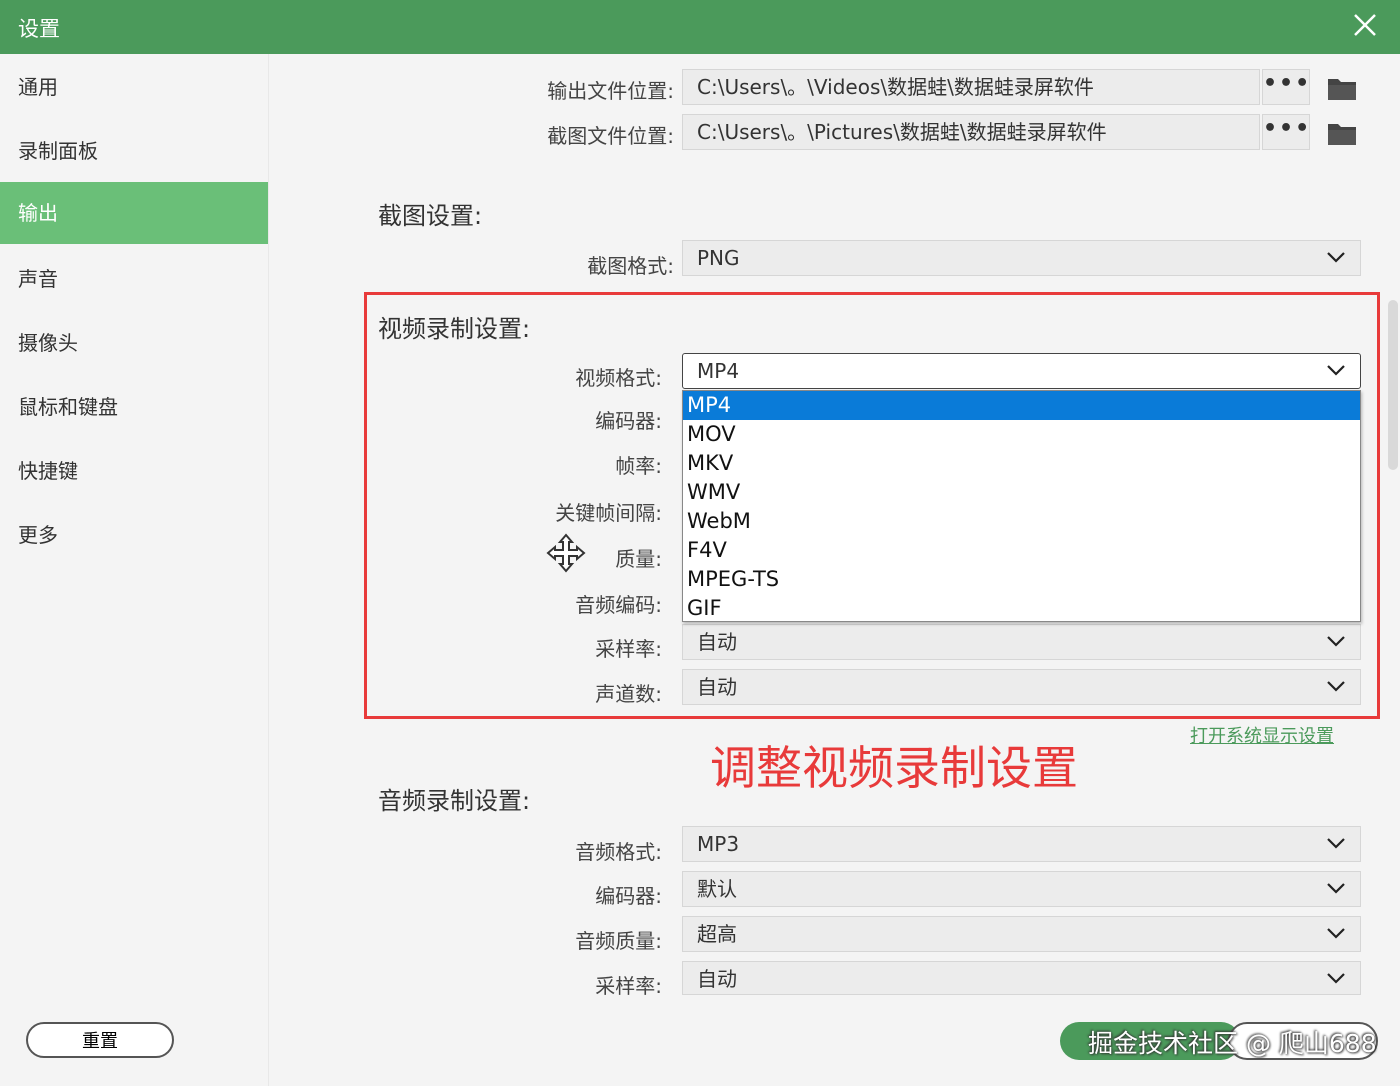 The width and height of the screenshot is (1400, 1086). Describe the element at coordinates (100, 1040) in the screenshot. I see `reset-button: 重置` at that location.